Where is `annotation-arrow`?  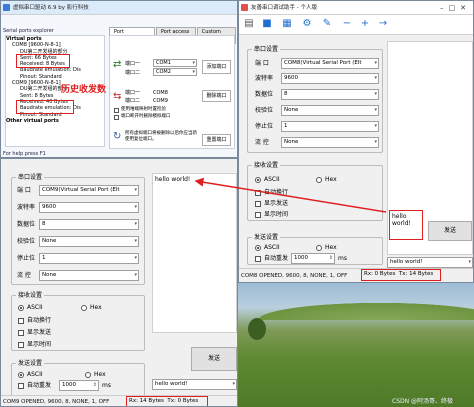 annotation-arrow is located at coordinates (290, 195).